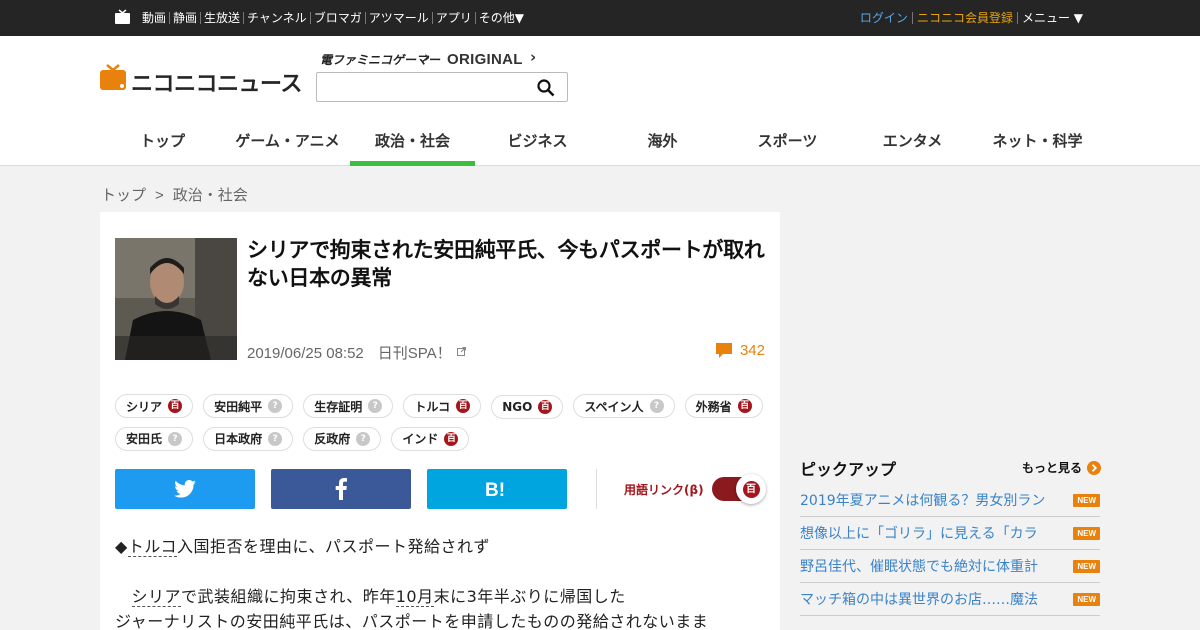 Image resolution: width=1200 pixels, height=630 pixels. I want to click on toggle-knob: 百, so click(751, 489).